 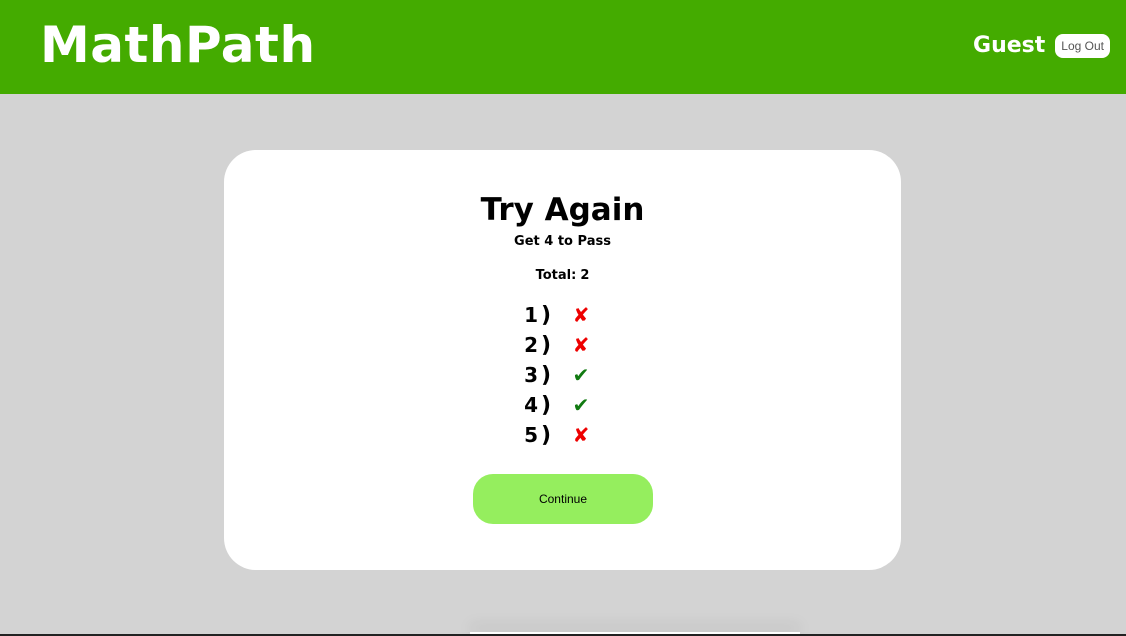 What do you see at coordinates (564, 405) in the screenshot?
I see `question-result-row: 4 ) ✔` at bounding box center [564, 405].